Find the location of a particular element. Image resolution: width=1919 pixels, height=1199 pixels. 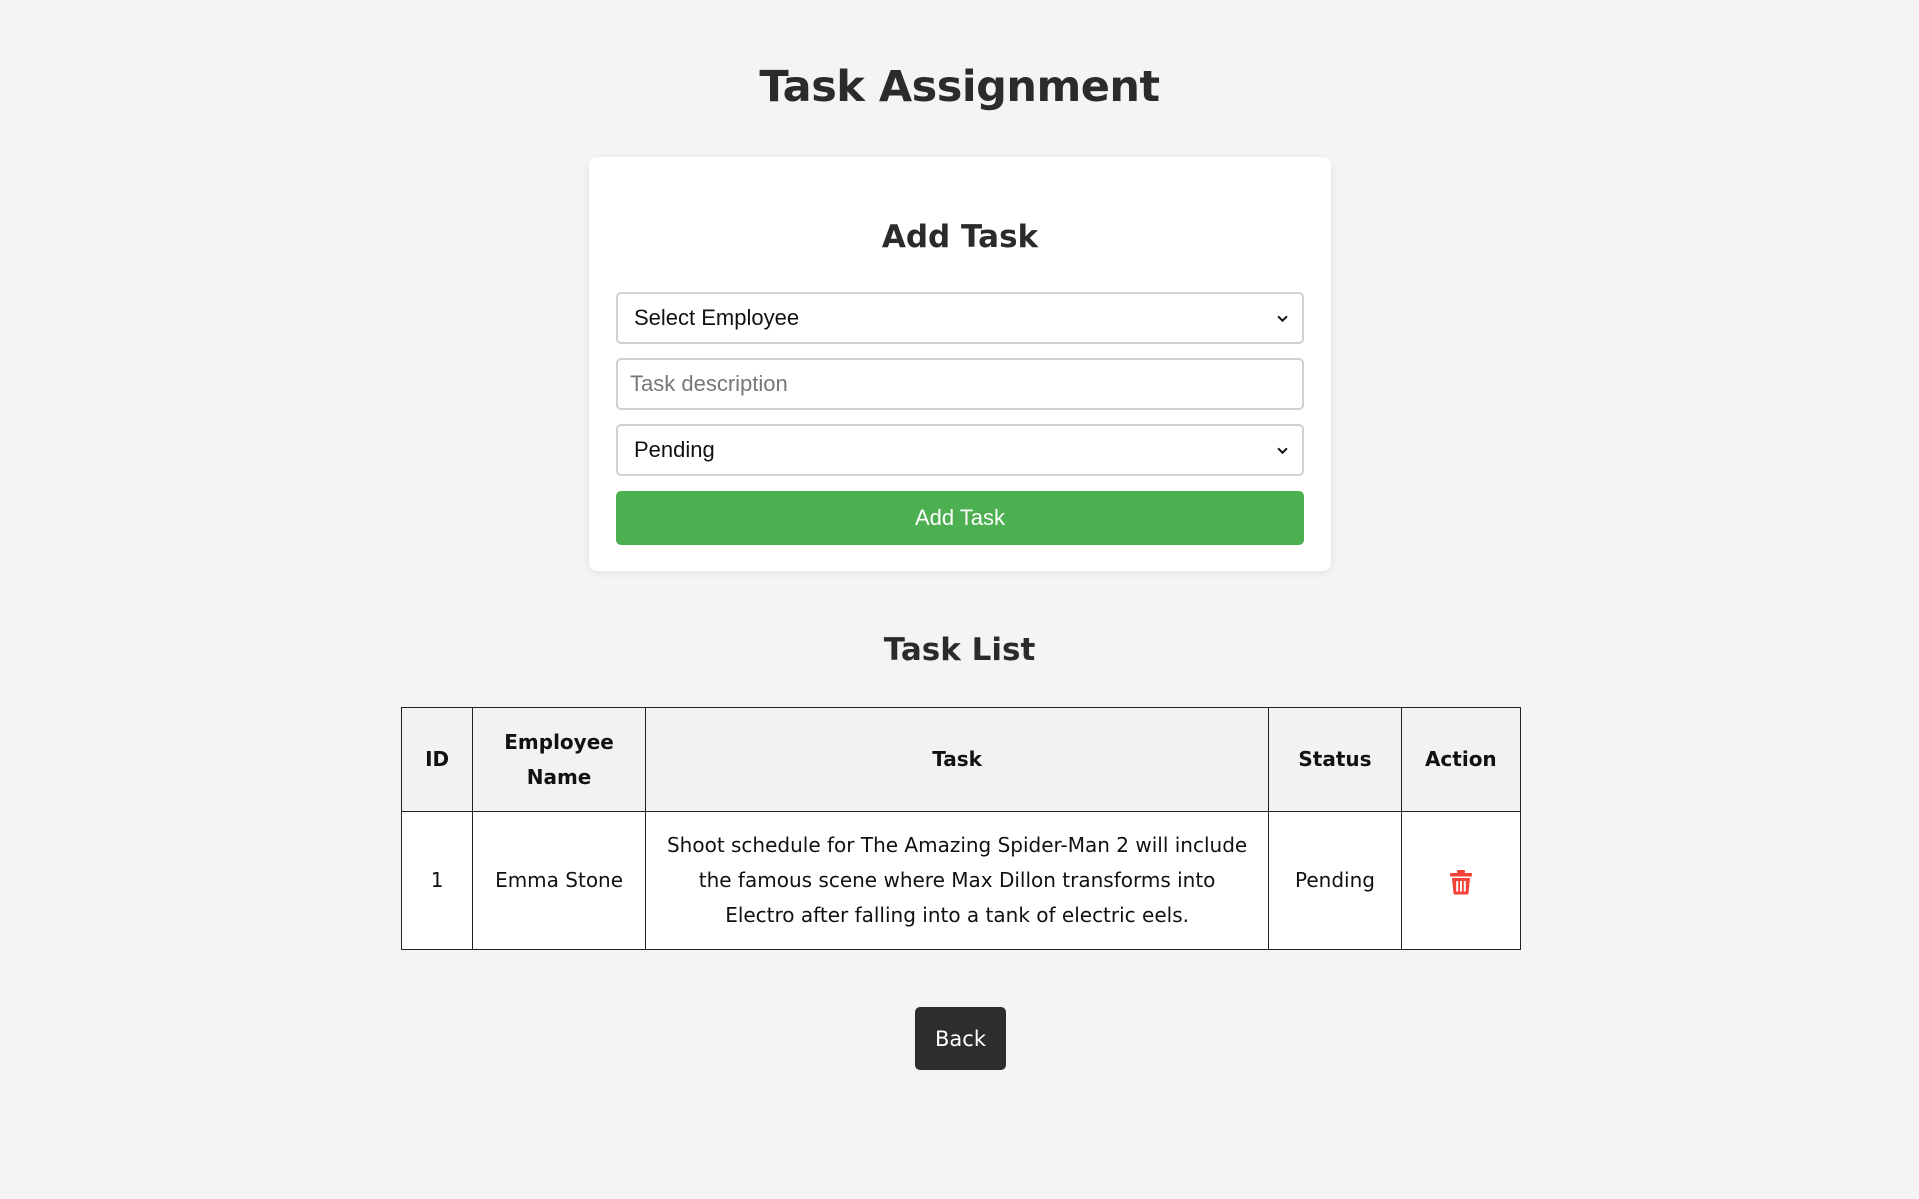

column-header-task: Task is located at coordinates (957, 759).